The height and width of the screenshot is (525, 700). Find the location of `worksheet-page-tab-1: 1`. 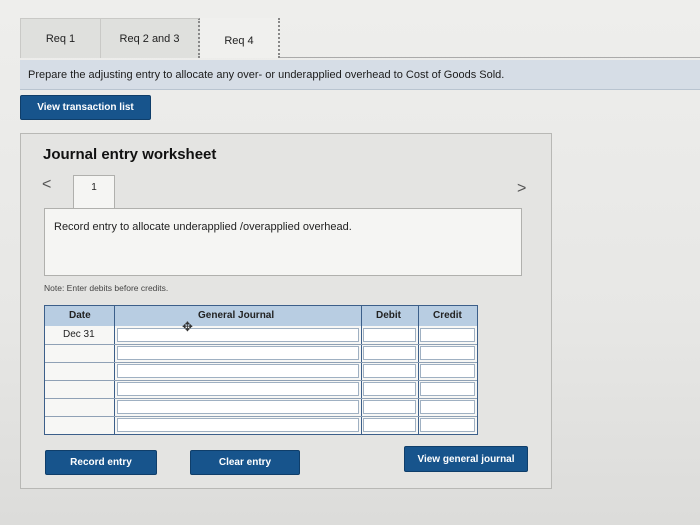

worksheet-page-tab-1: 1 is located at coordinates (94, 192).